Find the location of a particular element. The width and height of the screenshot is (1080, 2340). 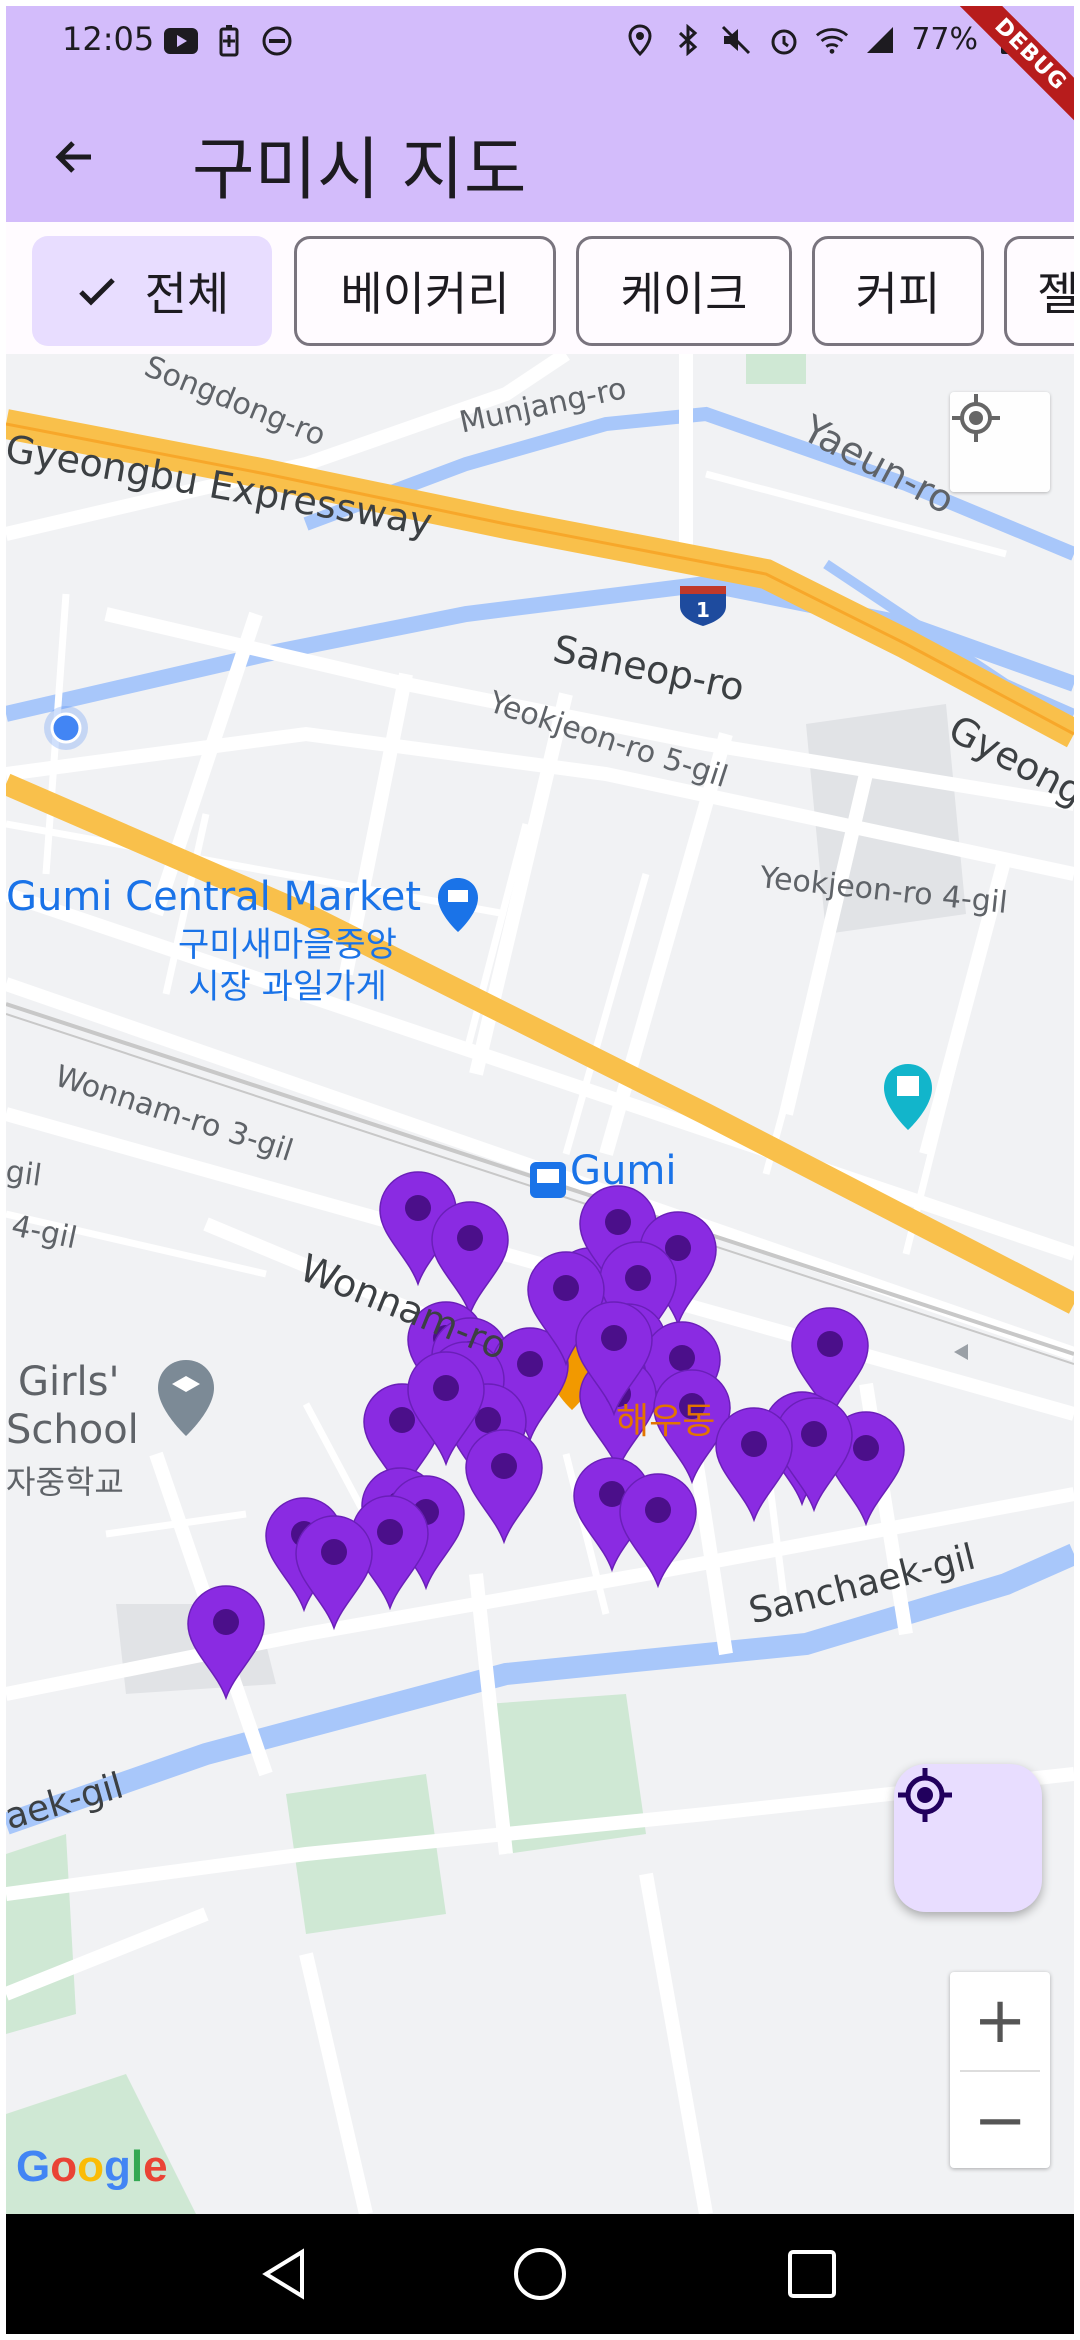

battery-percent: 77% is located at coordinates (944, 39).